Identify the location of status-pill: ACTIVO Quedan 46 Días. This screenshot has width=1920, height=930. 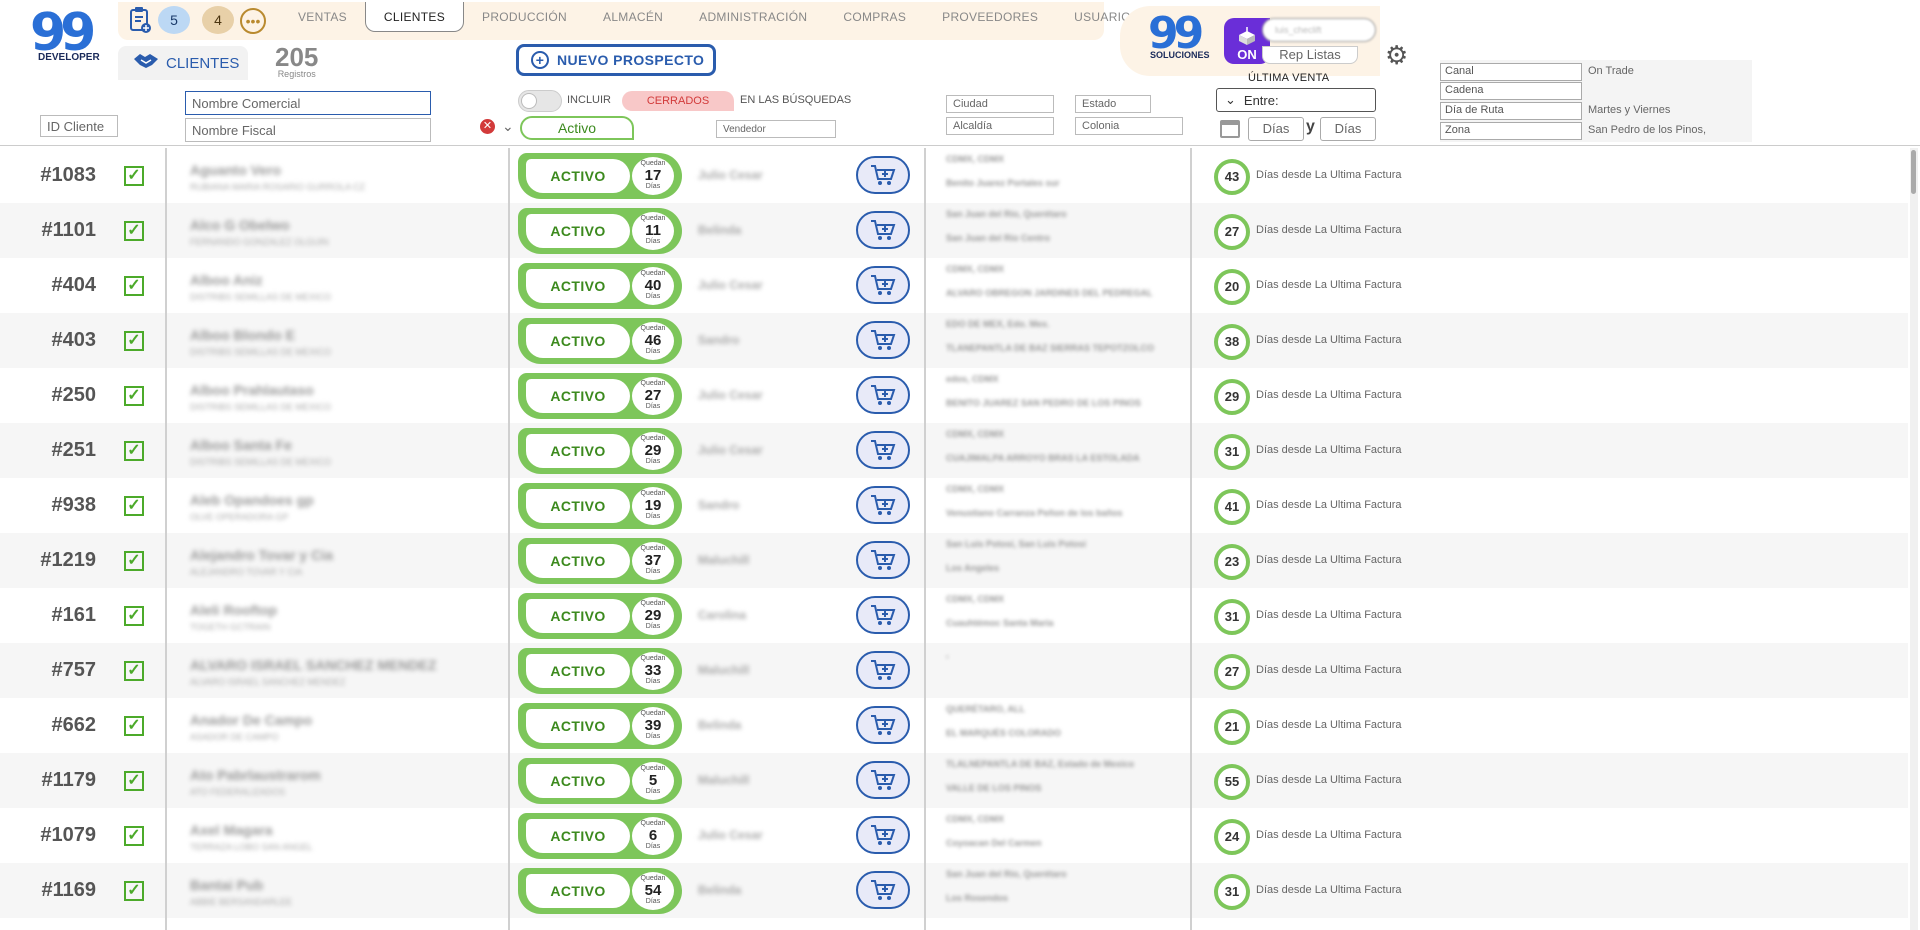
(600, 341).